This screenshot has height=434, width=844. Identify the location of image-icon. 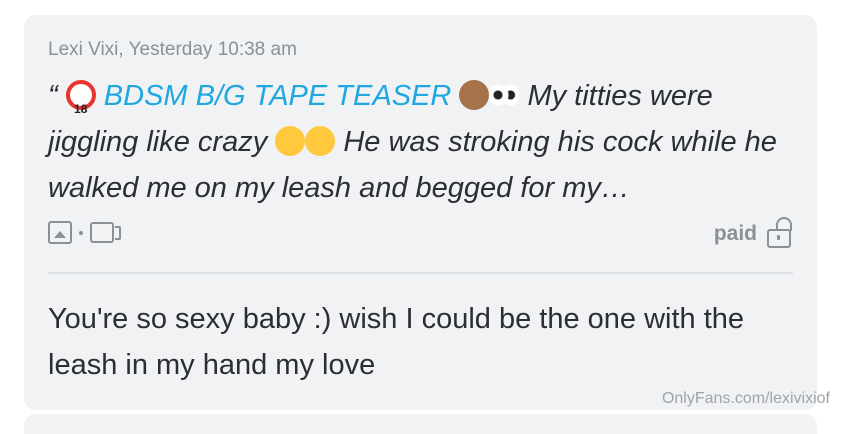
(60, 232).